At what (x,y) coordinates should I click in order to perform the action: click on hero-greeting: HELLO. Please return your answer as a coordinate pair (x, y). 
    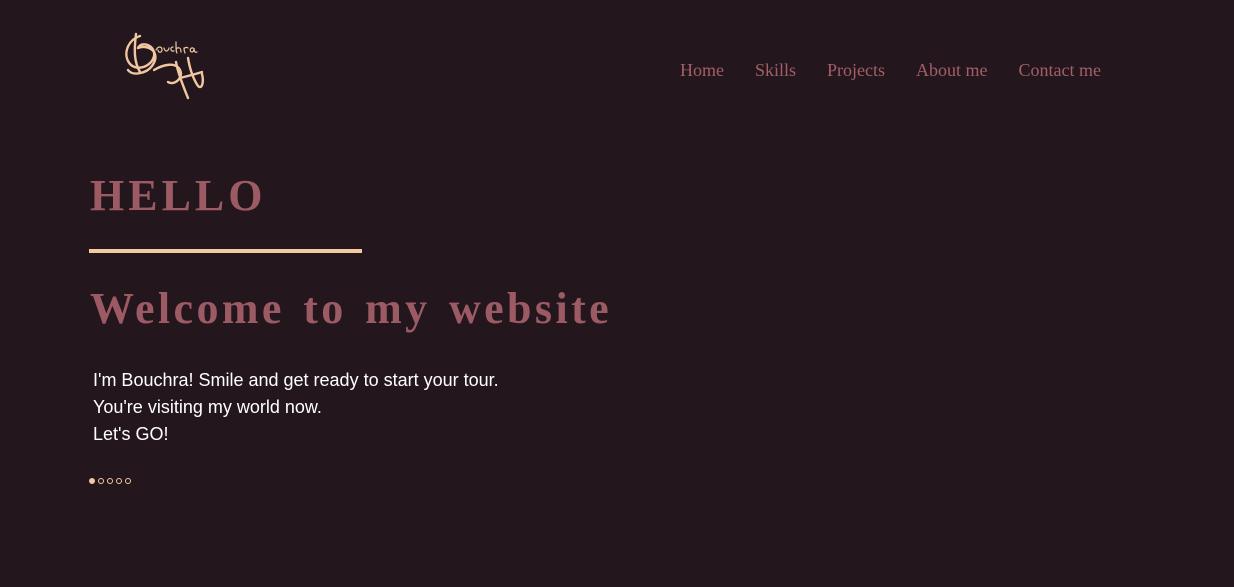
    Looking at the image, I should click on (178, 195).